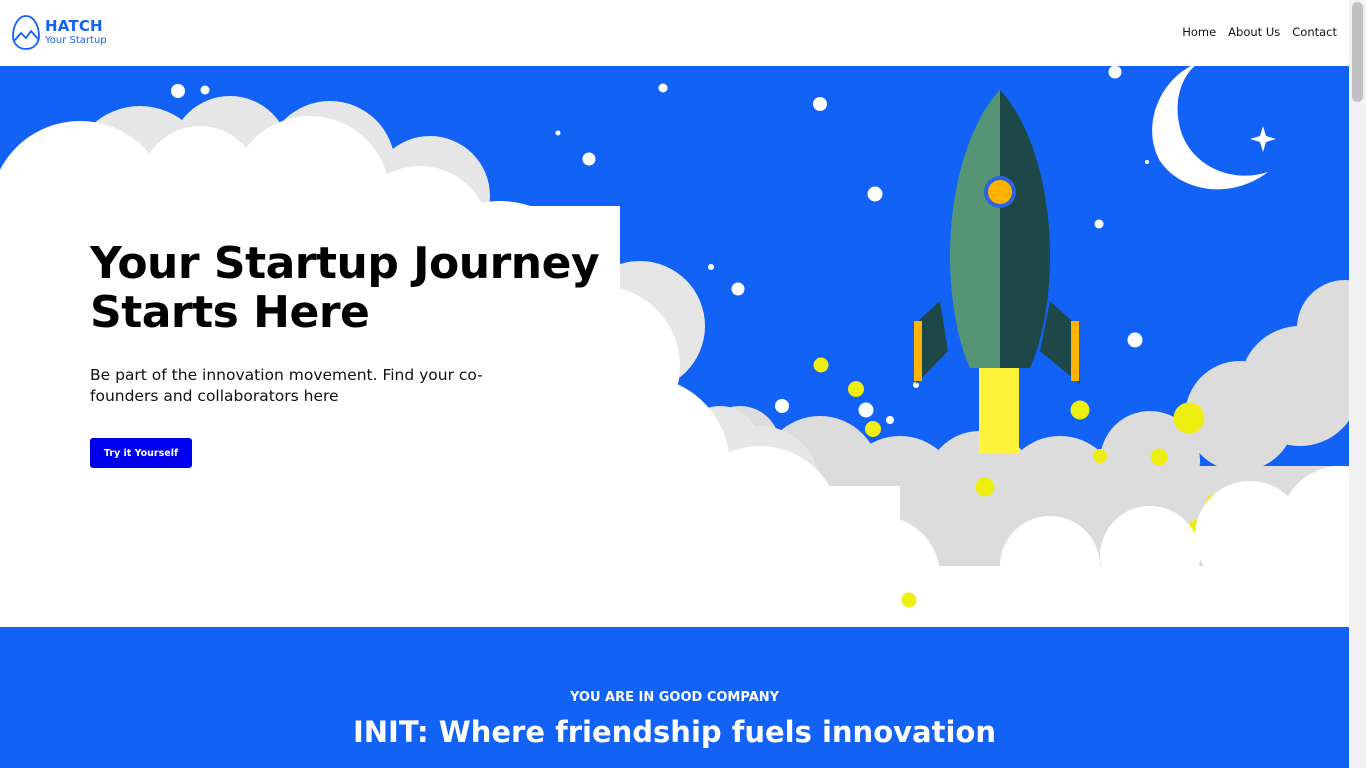 This screenshot has width=1366, height=768. I want to click on brand-text: HATCH Your Startup, so click(76, 31).